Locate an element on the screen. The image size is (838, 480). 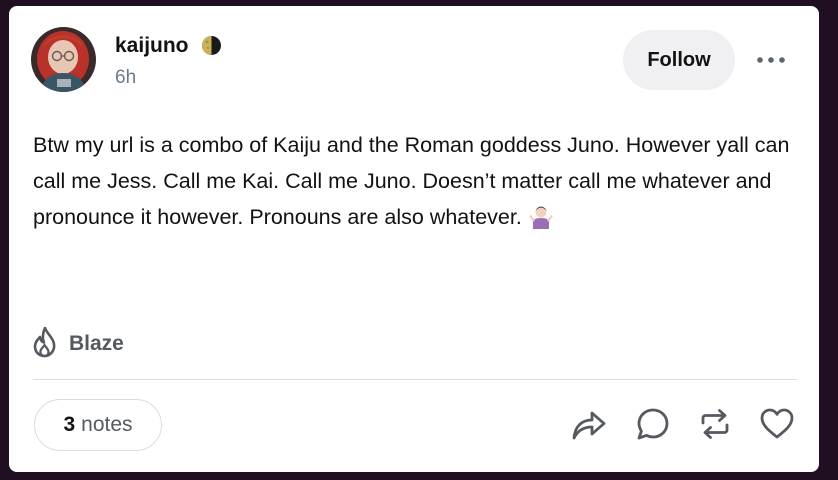
notes-label: notes is located at coordinates (107, 424).